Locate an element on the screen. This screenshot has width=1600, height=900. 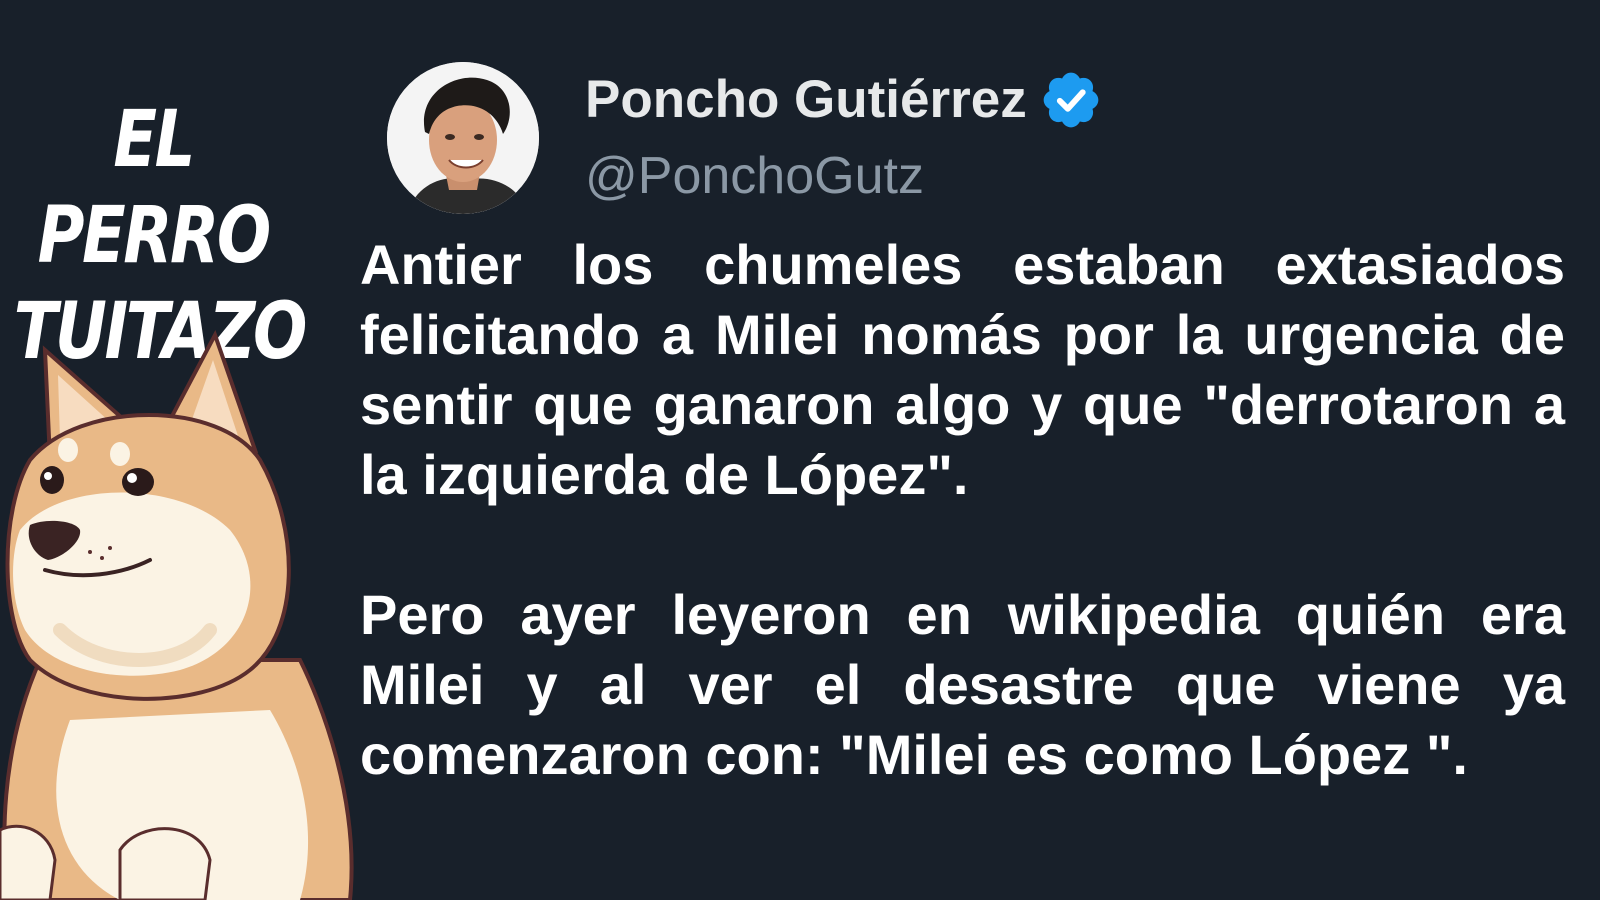
author-name-text: Poncho Gutiérrez is located at coordinates (806, 99).